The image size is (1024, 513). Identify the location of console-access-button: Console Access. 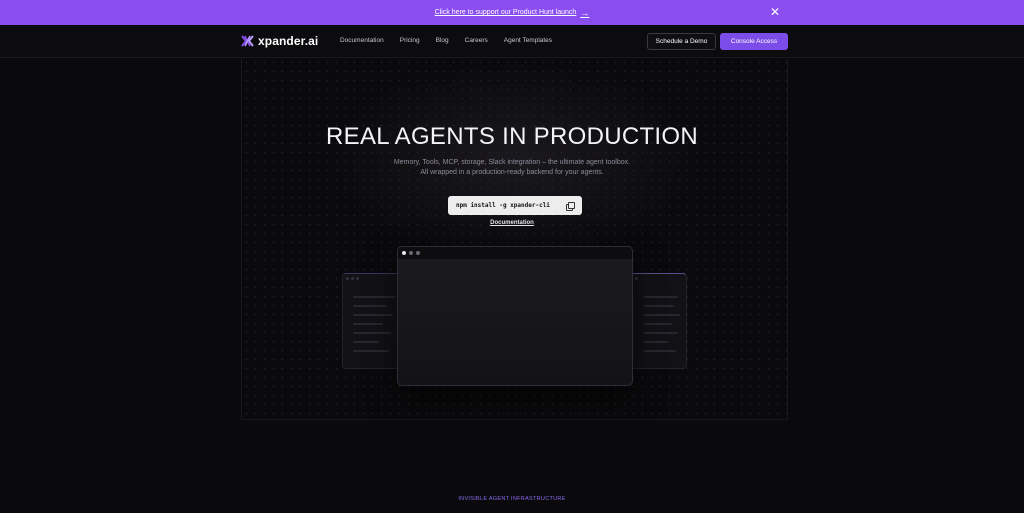
(754, 41).